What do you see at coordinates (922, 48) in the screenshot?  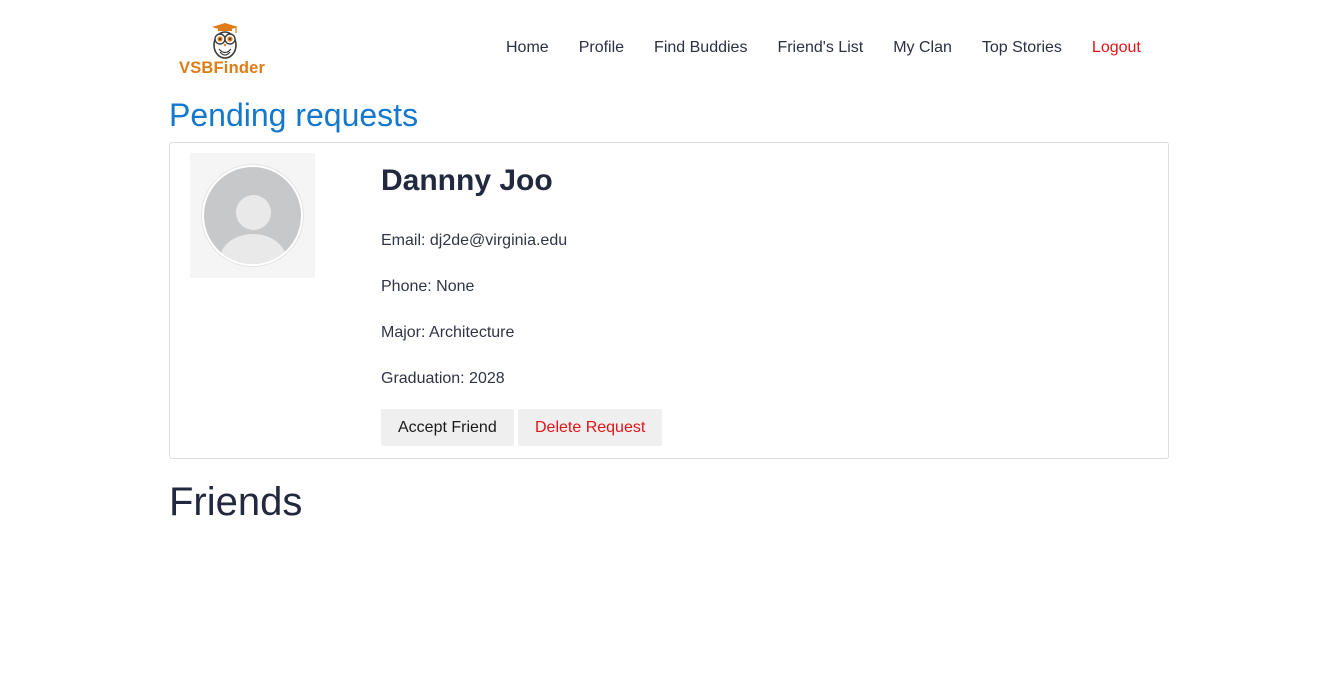 I see `nav-item-my-clan: My Clan` at bounding box center [922, 48].